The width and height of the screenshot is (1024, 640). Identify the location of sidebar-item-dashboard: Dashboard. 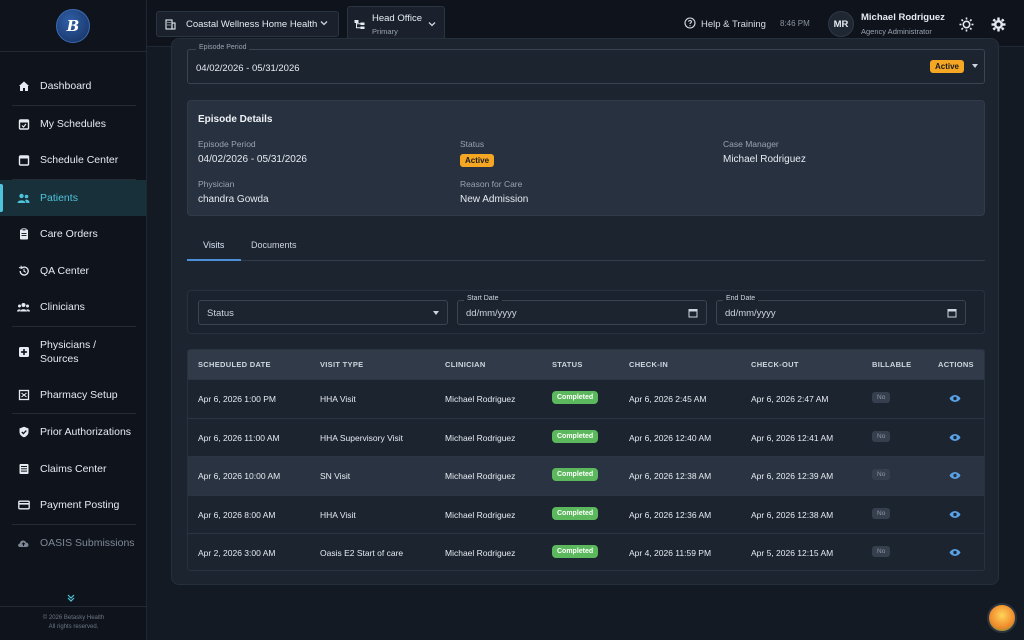
(73, 86).